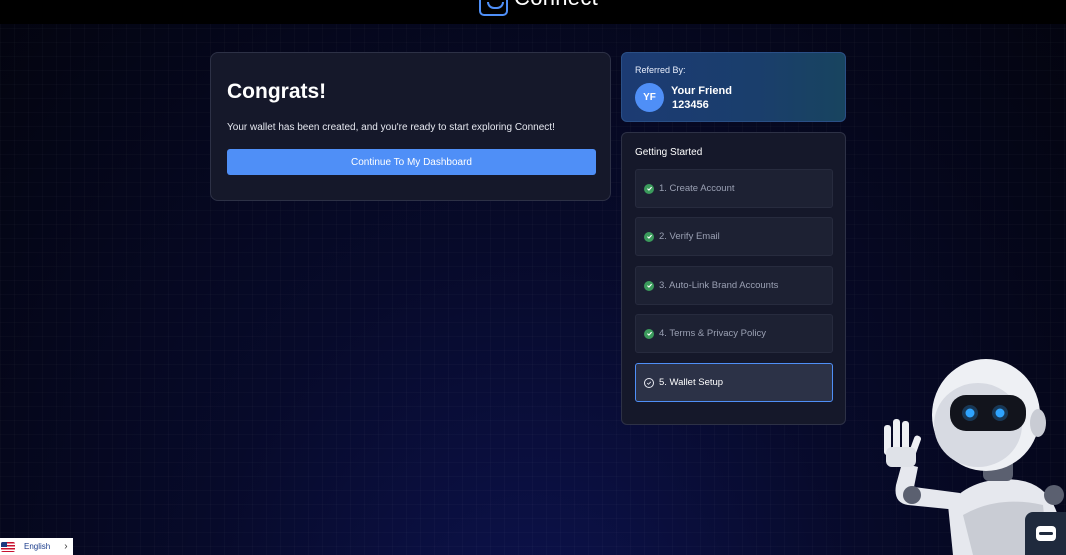 This screenshot has height=555, width=1066. I want to click on step-label: 1. Create Account, so click(697, 188).